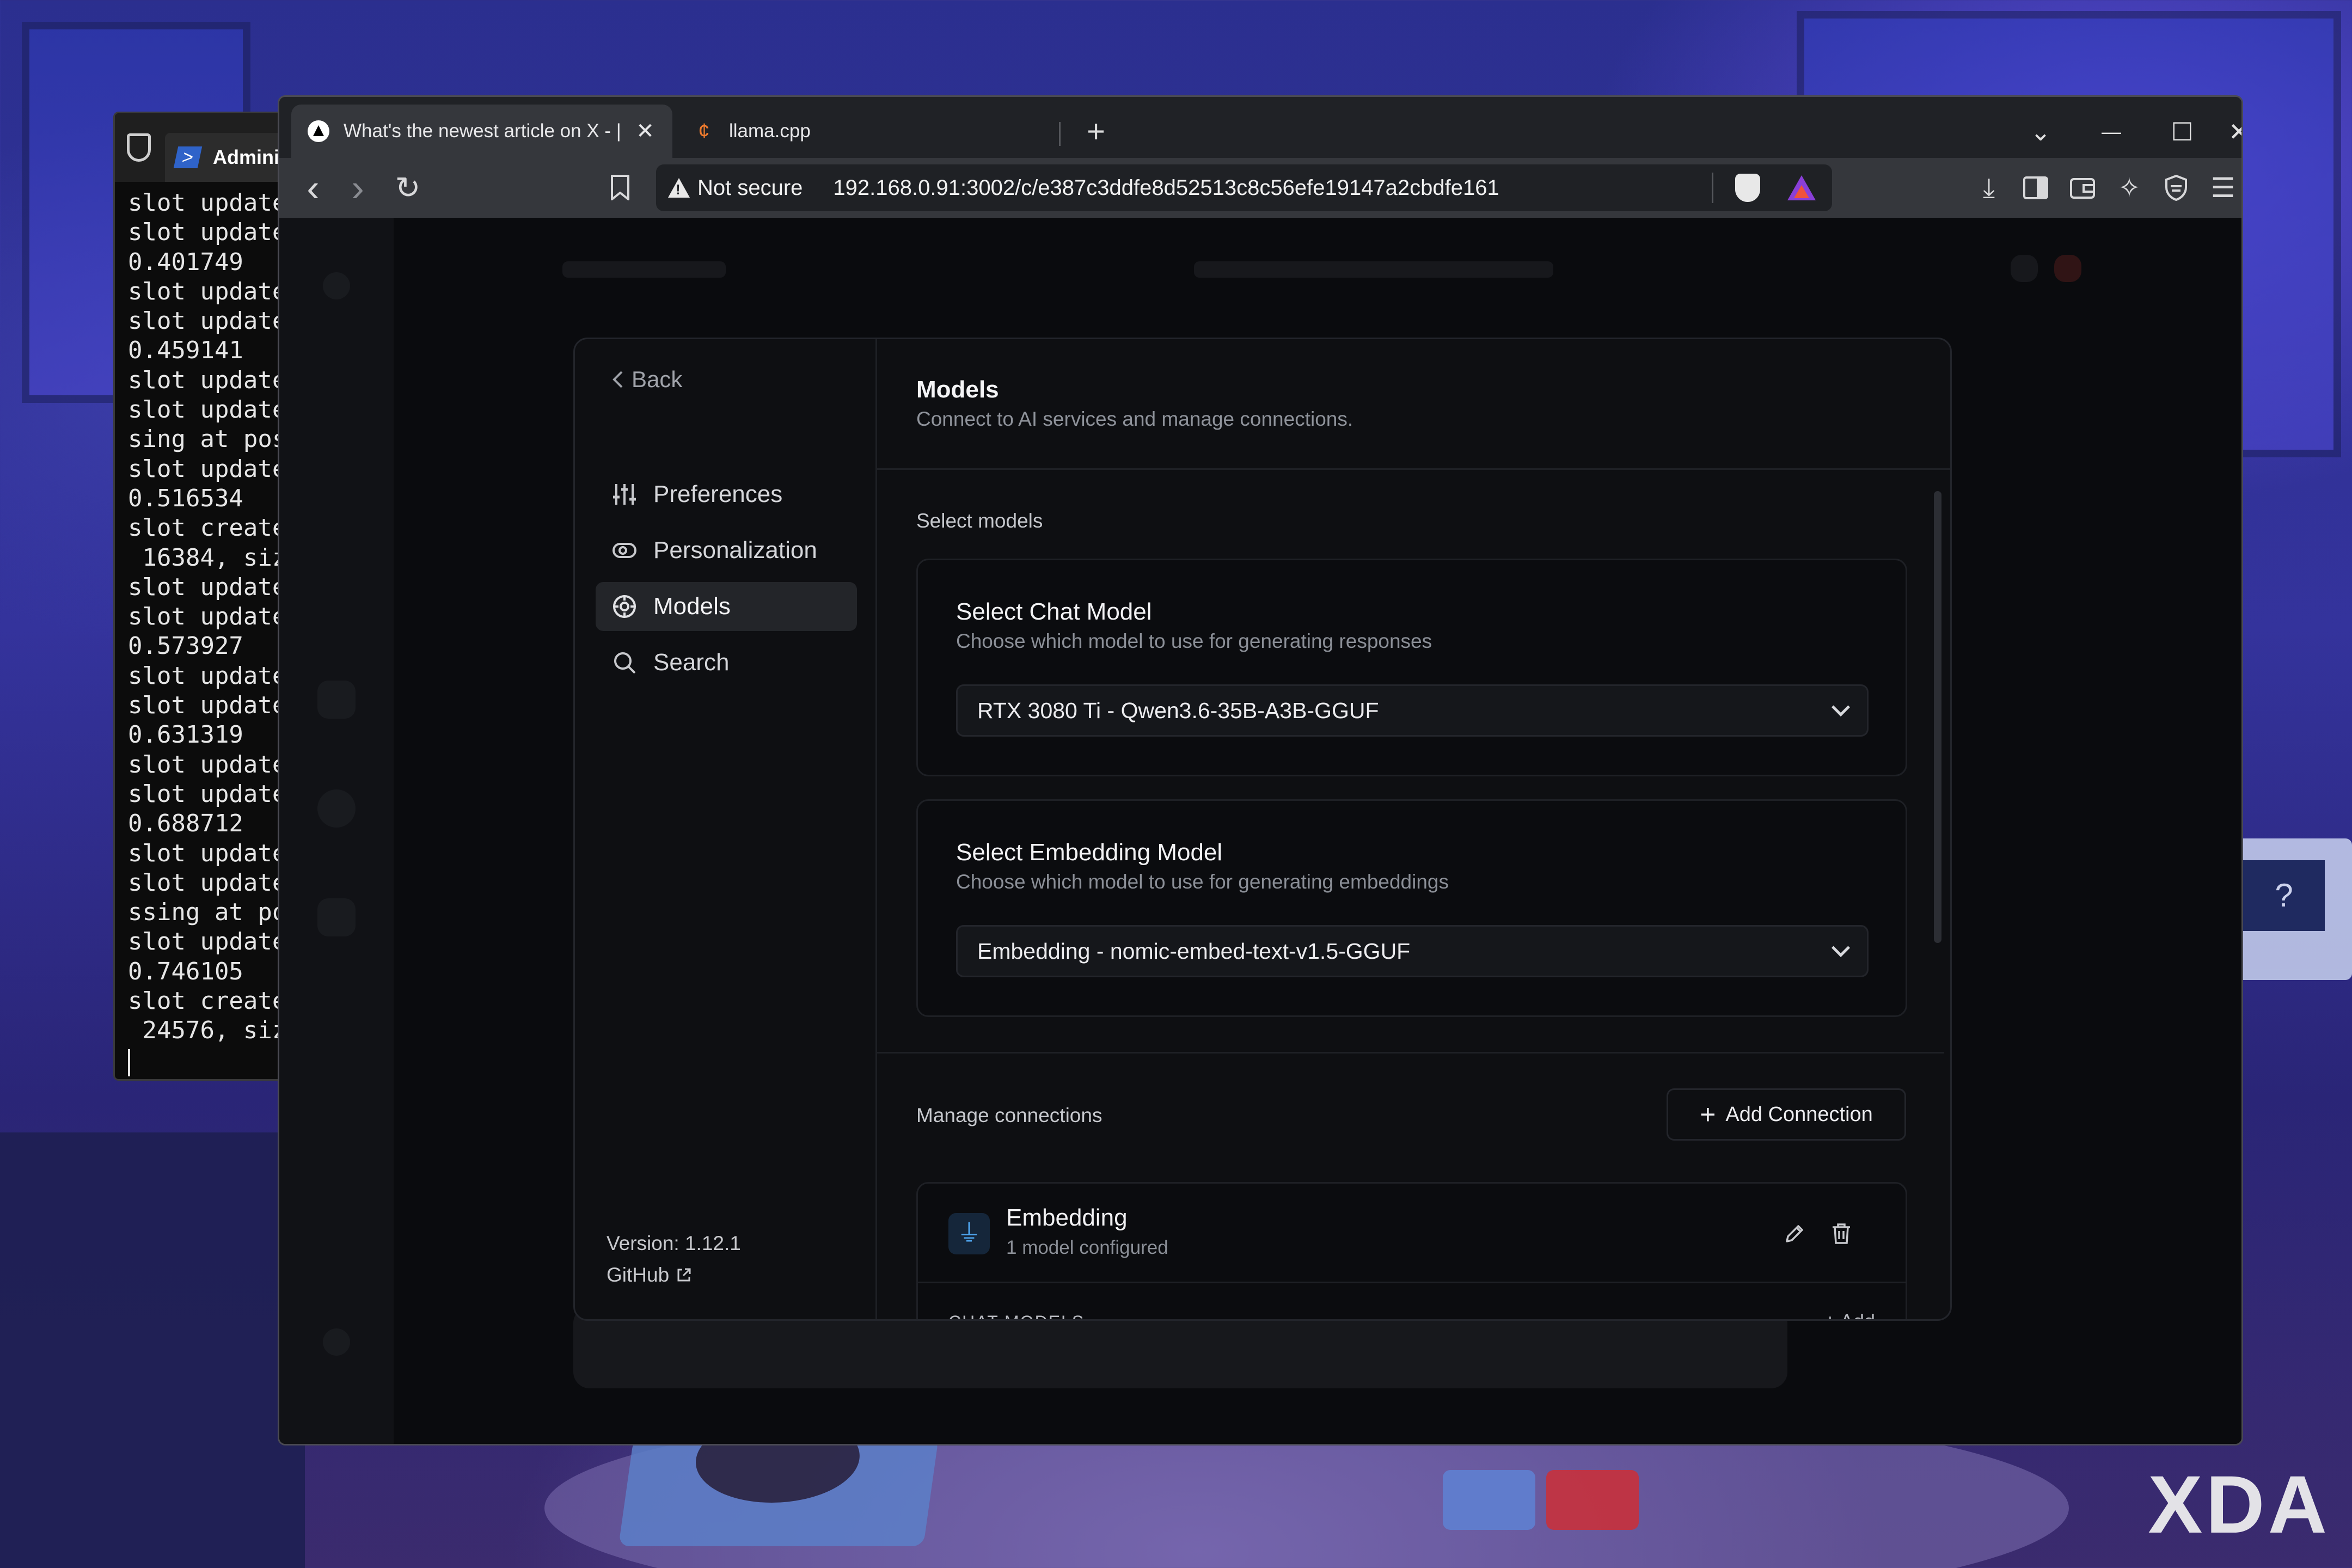 The width and height of the screenshot is (2352, 1568). What do you see at coordinates (638, 1275) in the screenshot?
I see `github-label: GitHub` at bounding box center [638, 1275].